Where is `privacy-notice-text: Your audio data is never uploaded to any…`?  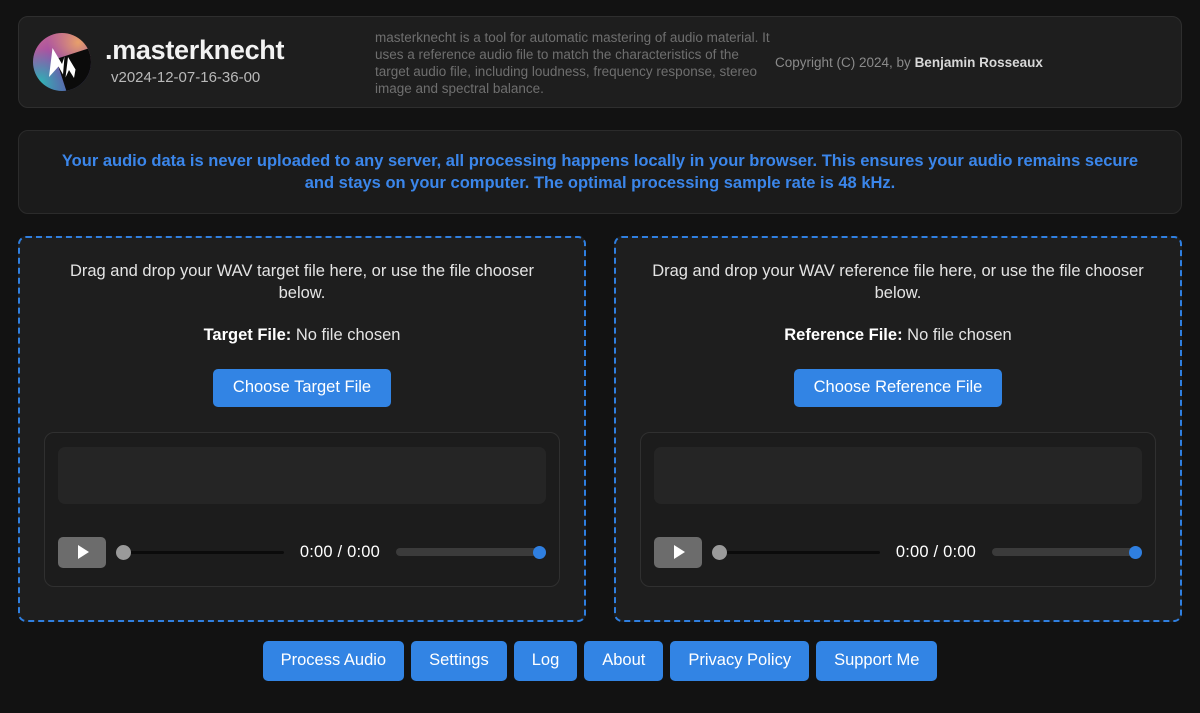
privacy-notice-text: Your audio data is never uploaded to any… is located at coordinates (600, 172).